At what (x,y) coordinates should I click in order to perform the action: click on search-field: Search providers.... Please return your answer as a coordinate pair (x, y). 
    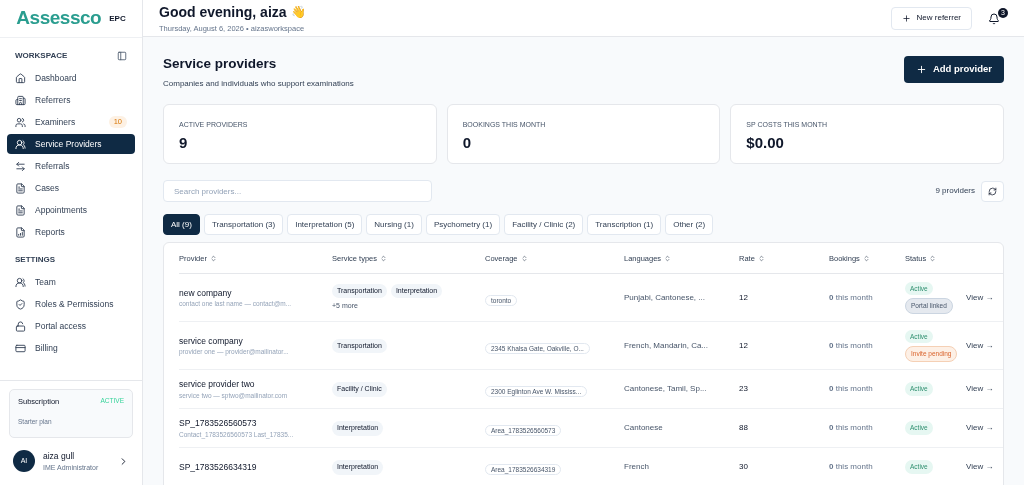
    Looking at the image, I should click on (297, 191).